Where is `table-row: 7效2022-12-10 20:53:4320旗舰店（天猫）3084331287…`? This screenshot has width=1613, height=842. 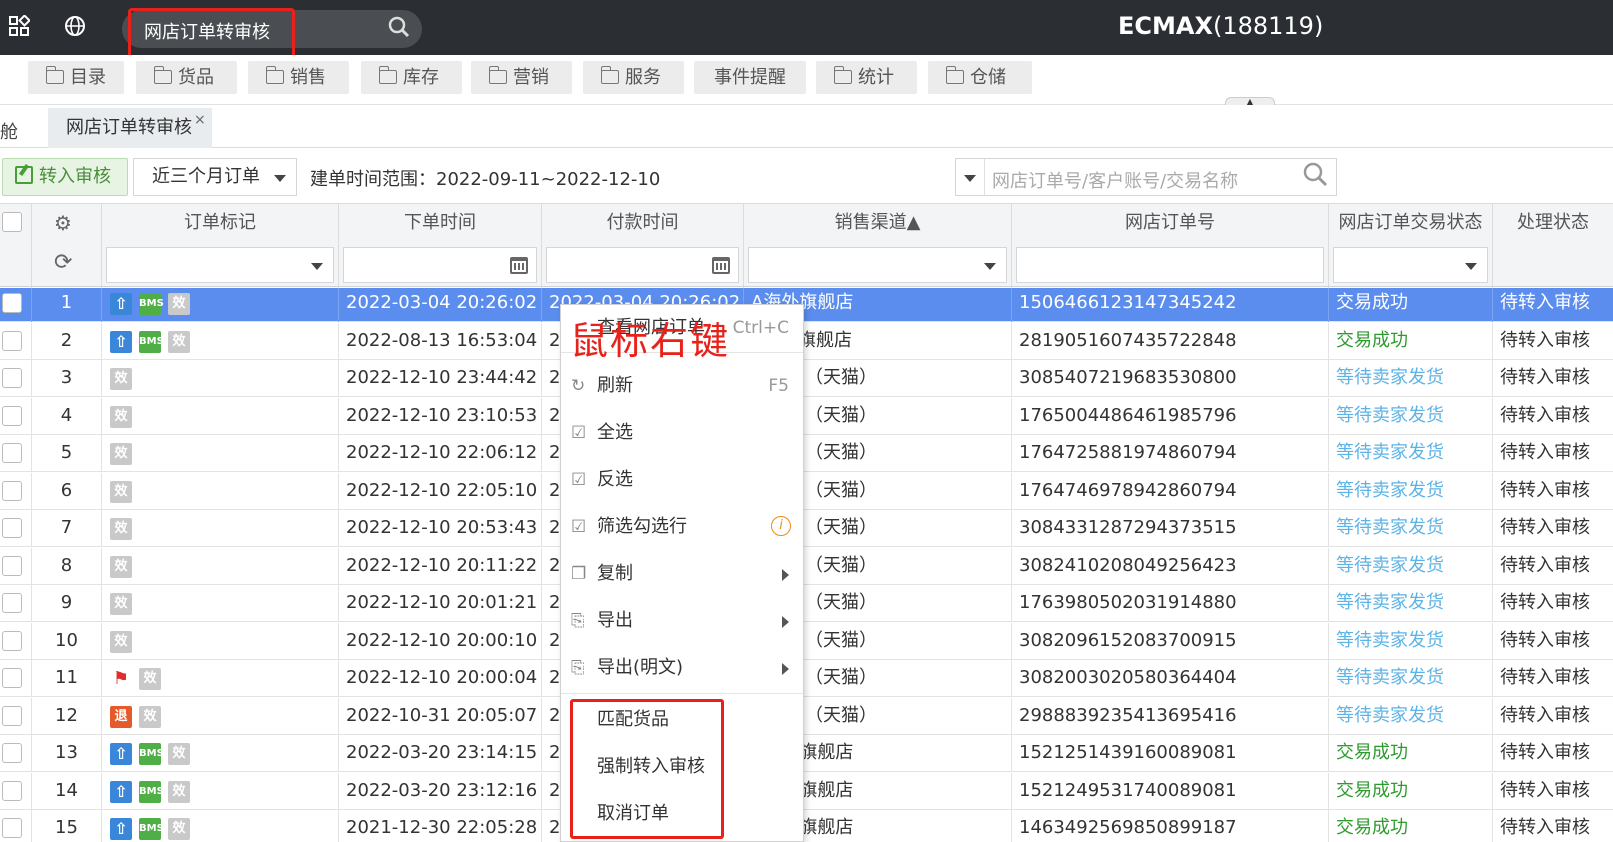 table-row: 7效2022-12-10 20:53:4320旗舰店（天猫）3084331287… is located at coordinates (806, 528).